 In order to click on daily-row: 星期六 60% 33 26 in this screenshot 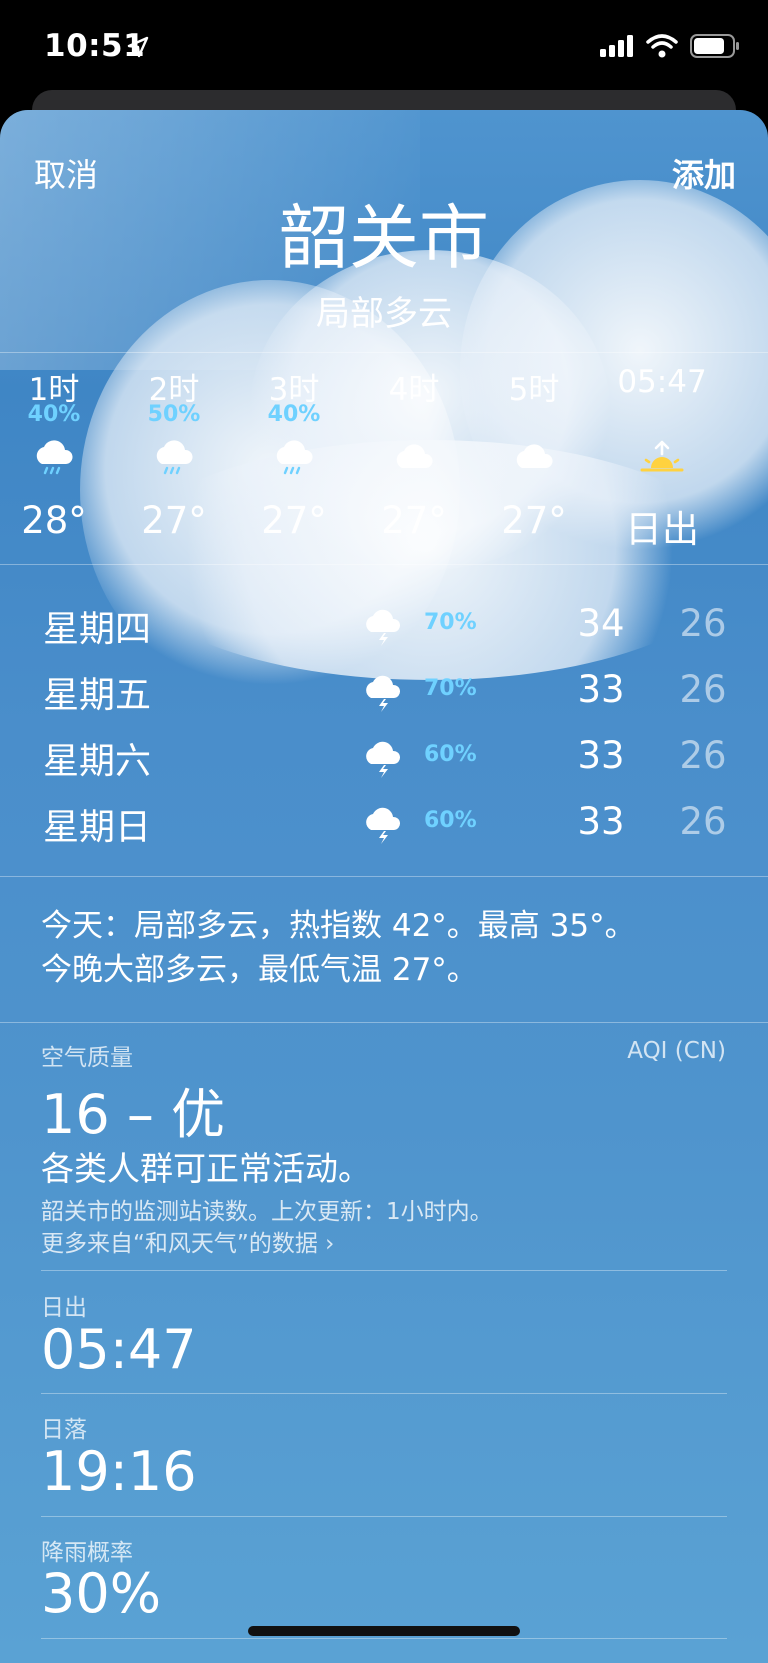, I will do `click(385, 758)`.